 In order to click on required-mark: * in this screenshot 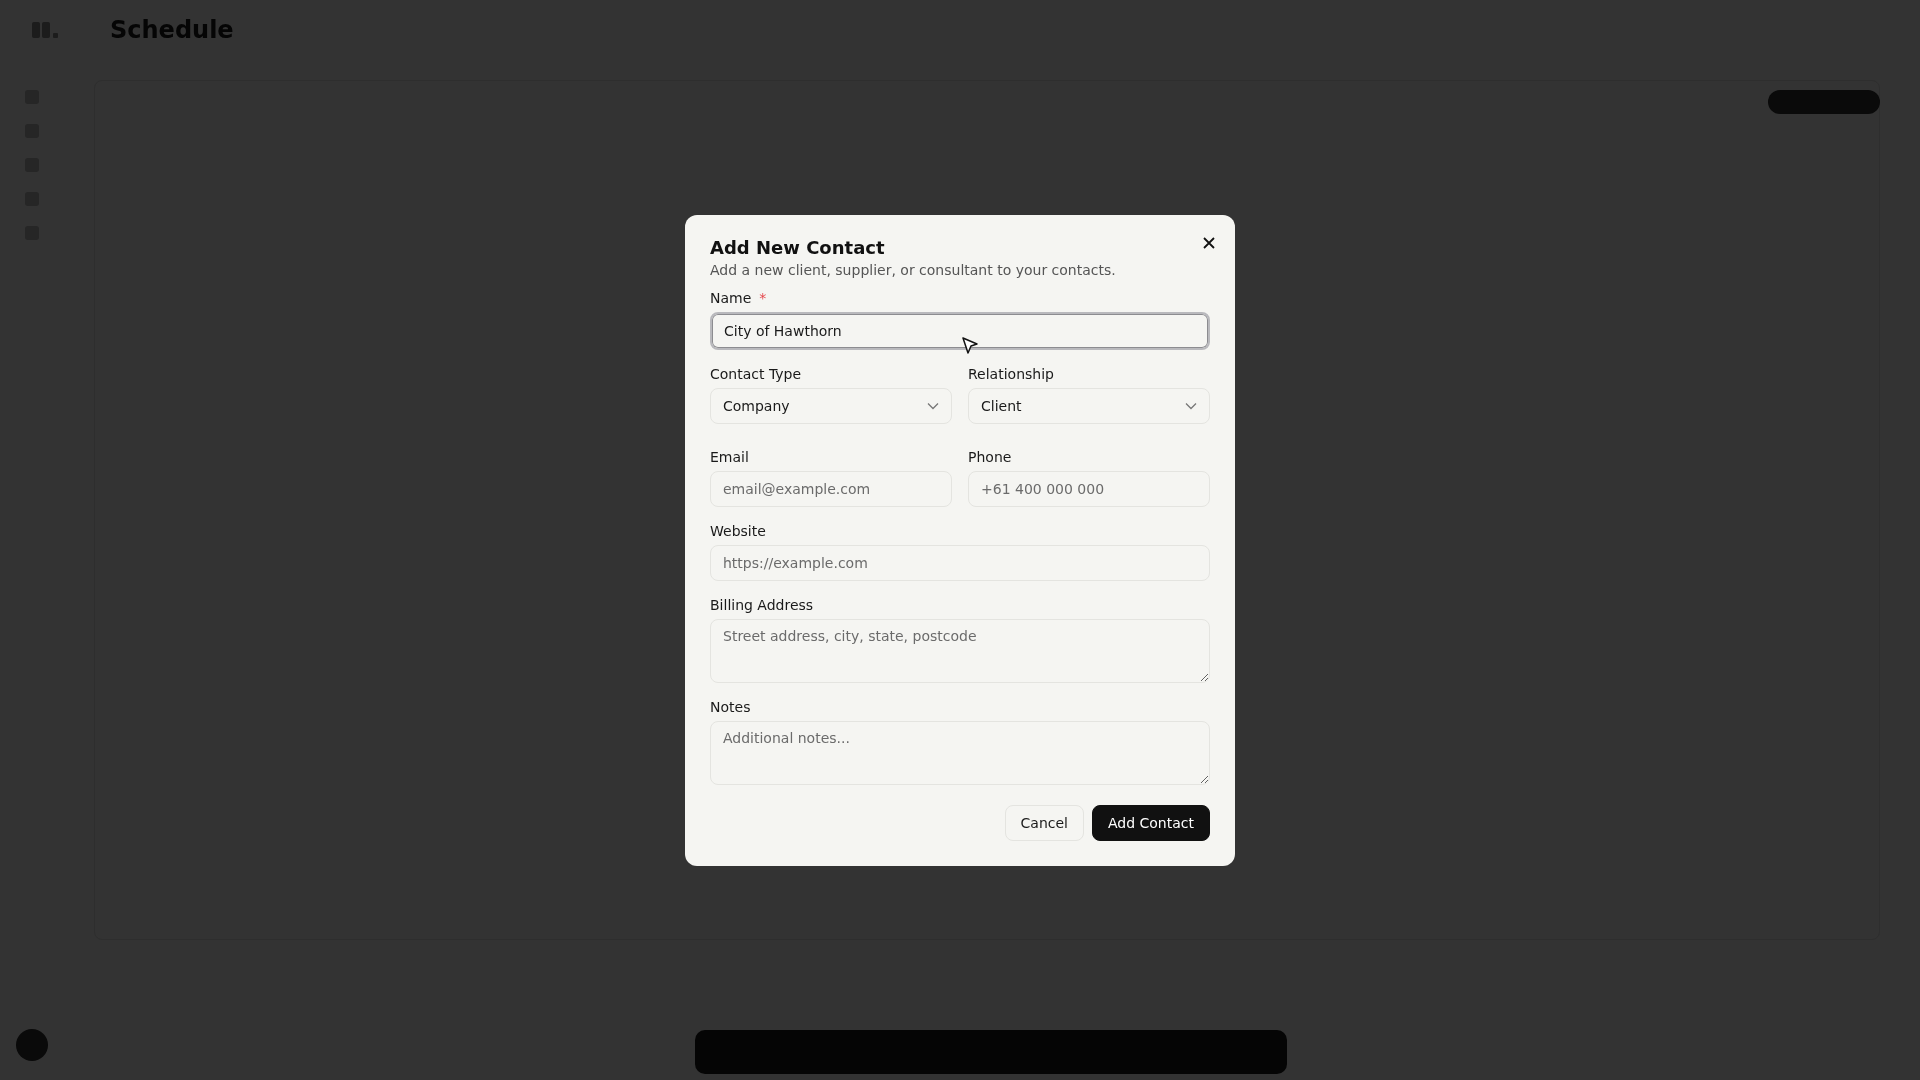, I will do `click(763, 297)`.